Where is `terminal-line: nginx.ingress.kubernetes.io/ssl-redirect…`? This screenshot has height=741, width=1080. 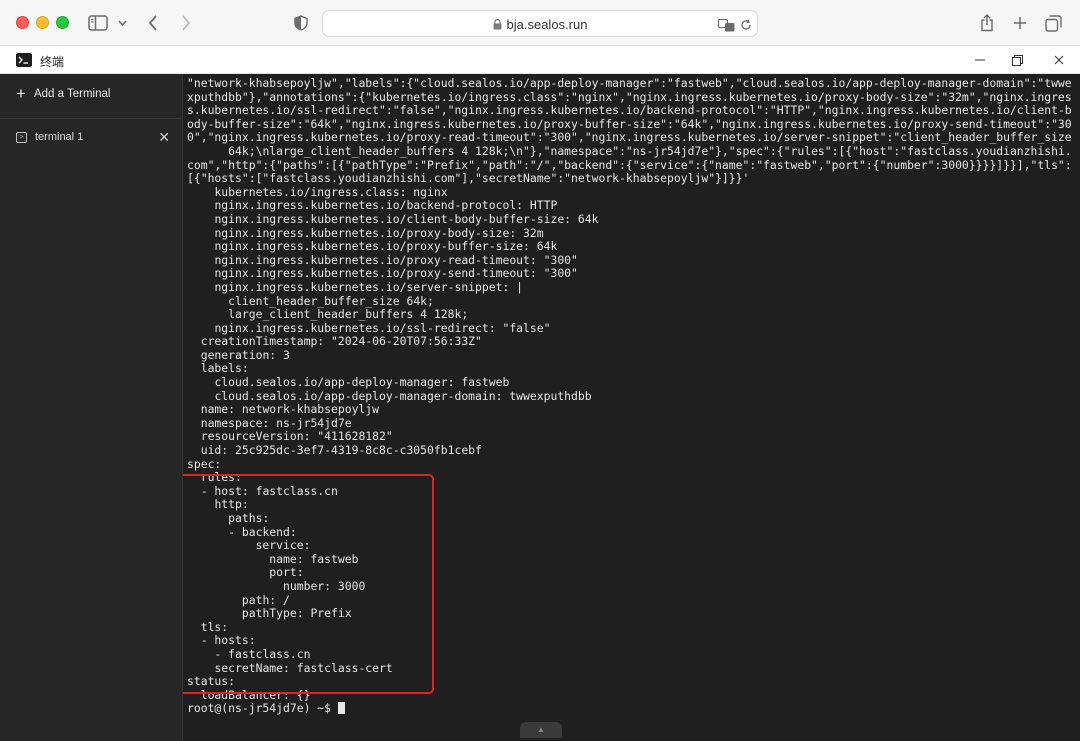
terminal-line: nginx.ingress.kubernetes.io/ssl-redirect… is located at coordinates (369, 327).